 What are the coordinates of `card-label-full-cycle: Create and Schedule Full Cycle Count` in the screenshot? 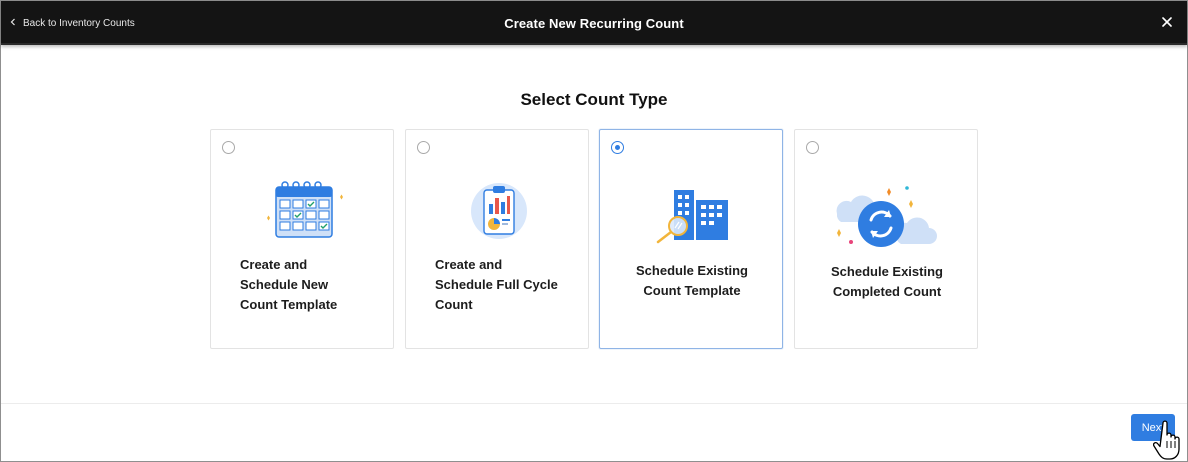 It's located at (496, 285).